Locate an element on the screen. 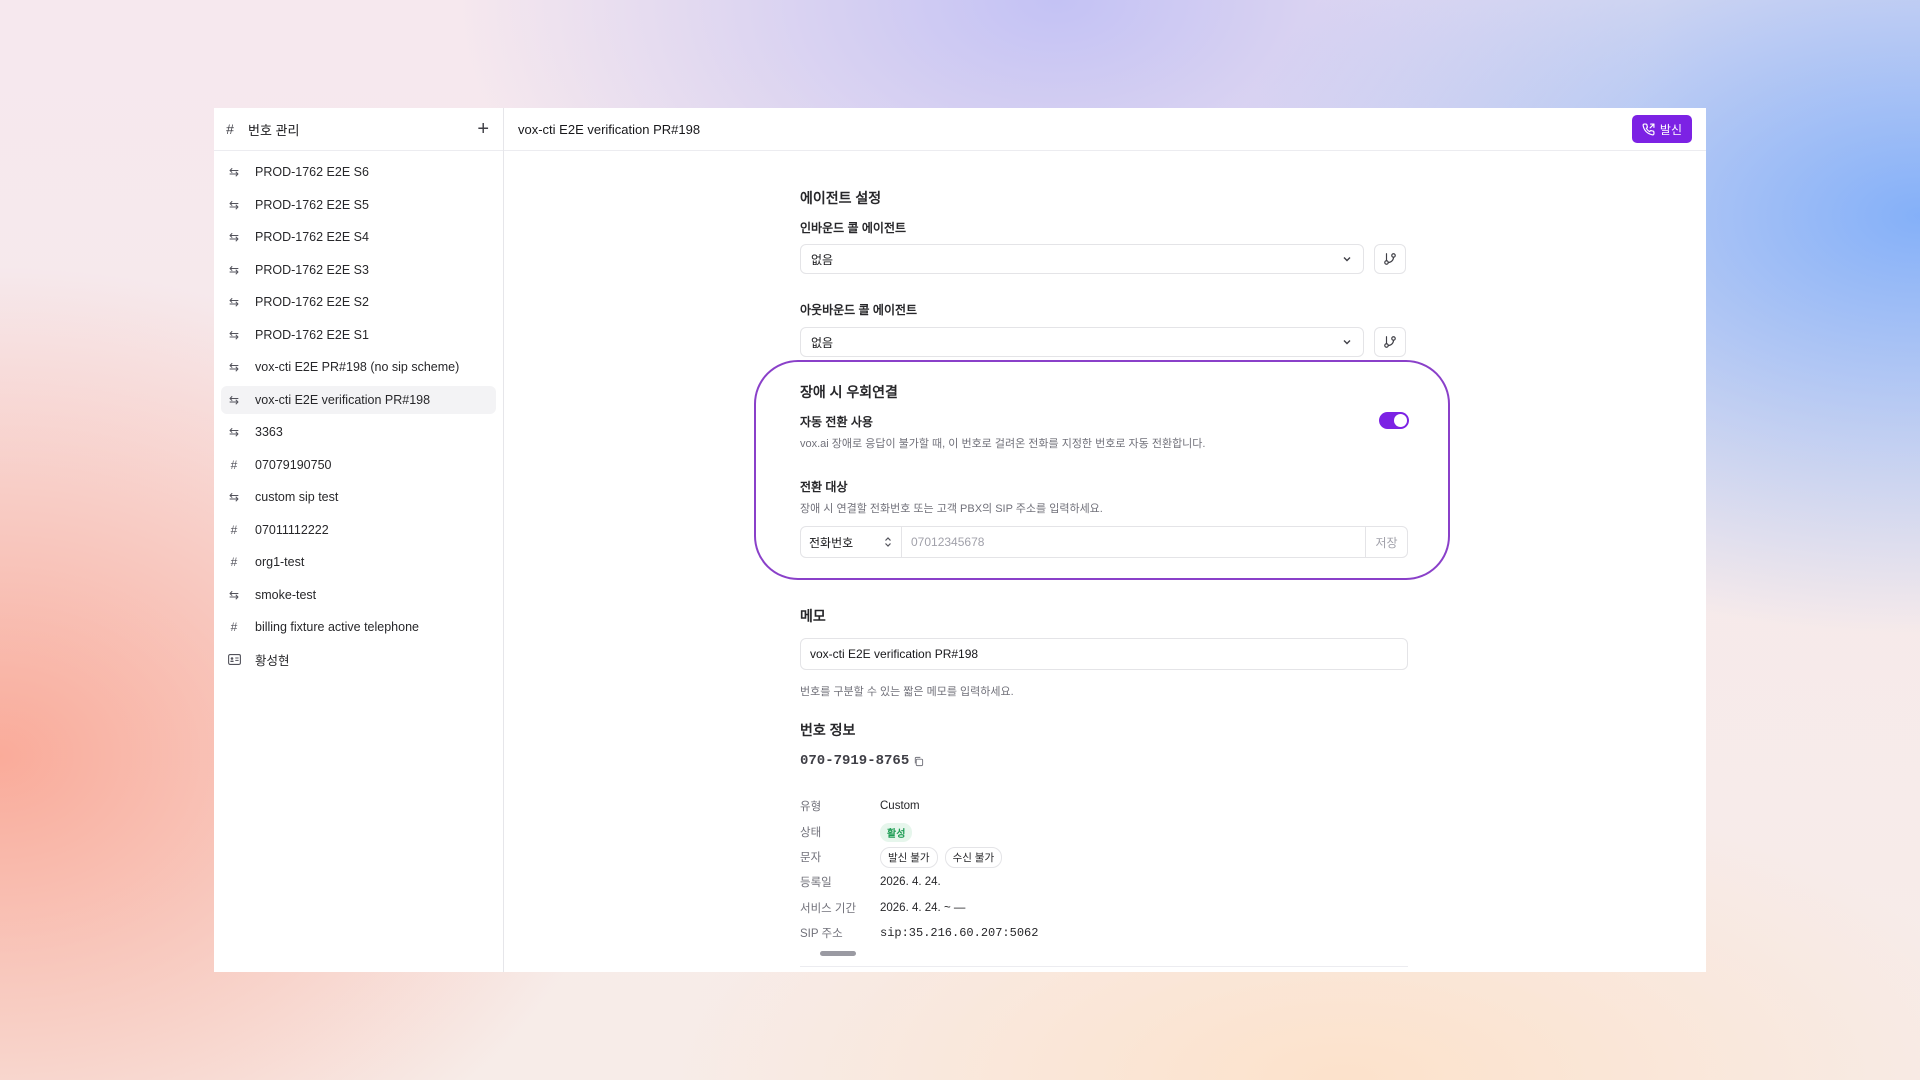 The width and height of the screenshot is (1920, 1080). memo-title: 메모 is located at coordinates (813, 616).